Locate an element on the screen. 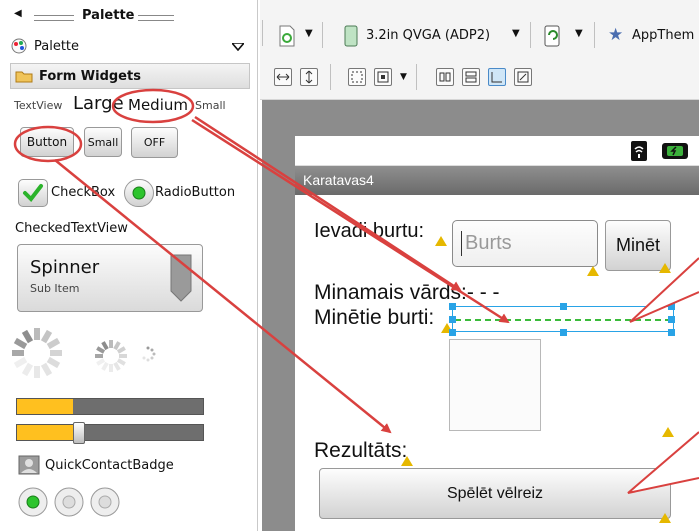 This screenshot has height=531, width=699. highlight-medium is located at coordinates (153, 106).